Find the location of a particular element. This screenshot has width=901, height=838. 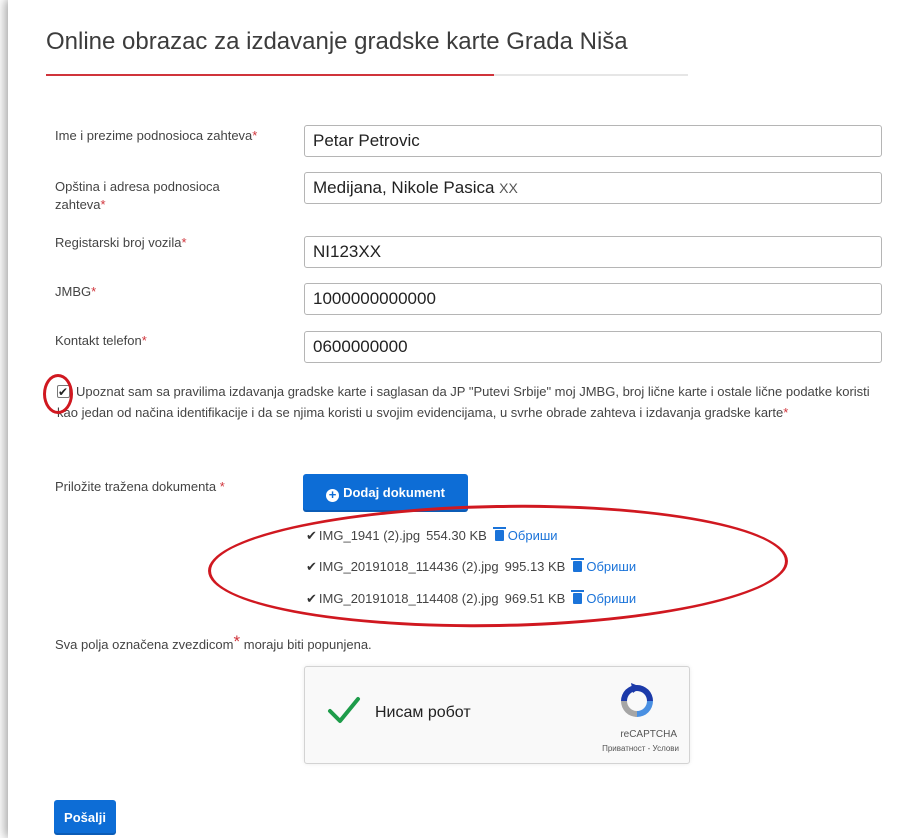

captcha-checkmark-icon is located at coordinates (344, 710).